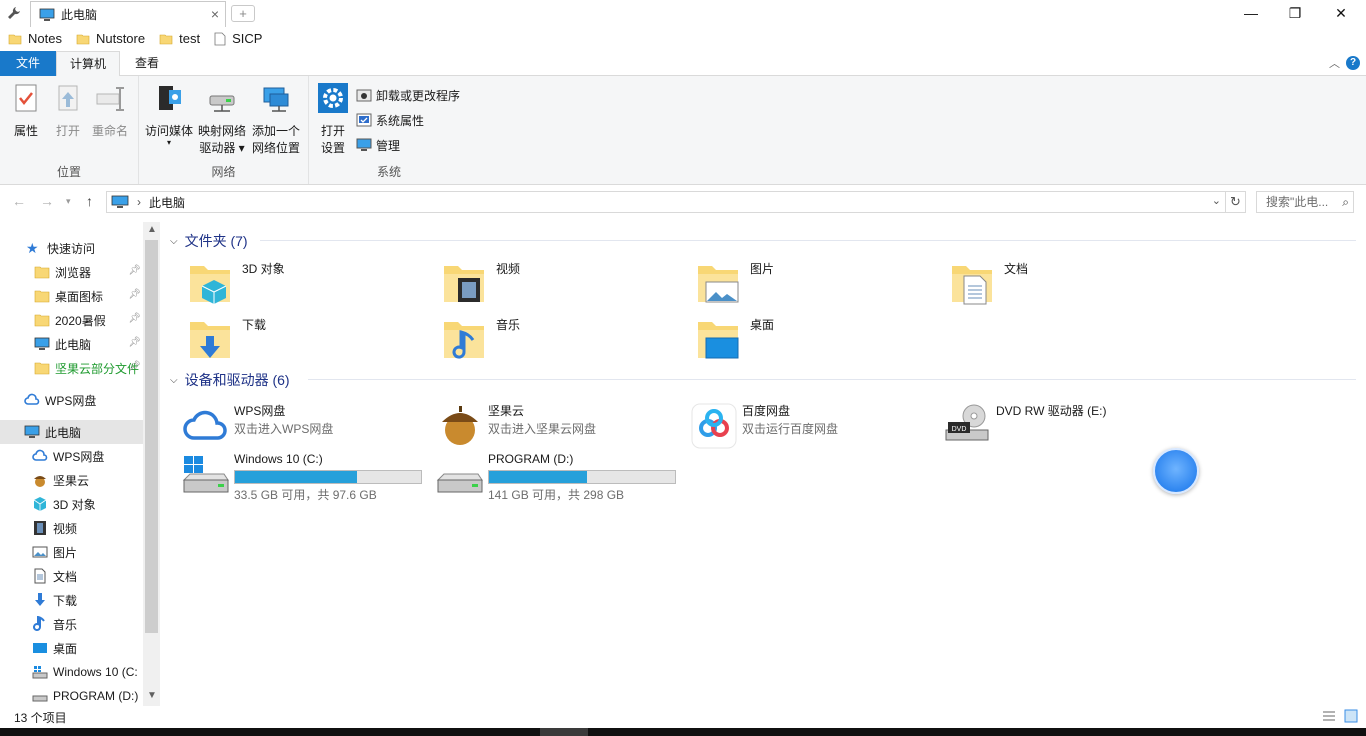 The width and height of the screenshot is (1366, 736). I want to click on floating-assistant-ball, so click(1176, 471).